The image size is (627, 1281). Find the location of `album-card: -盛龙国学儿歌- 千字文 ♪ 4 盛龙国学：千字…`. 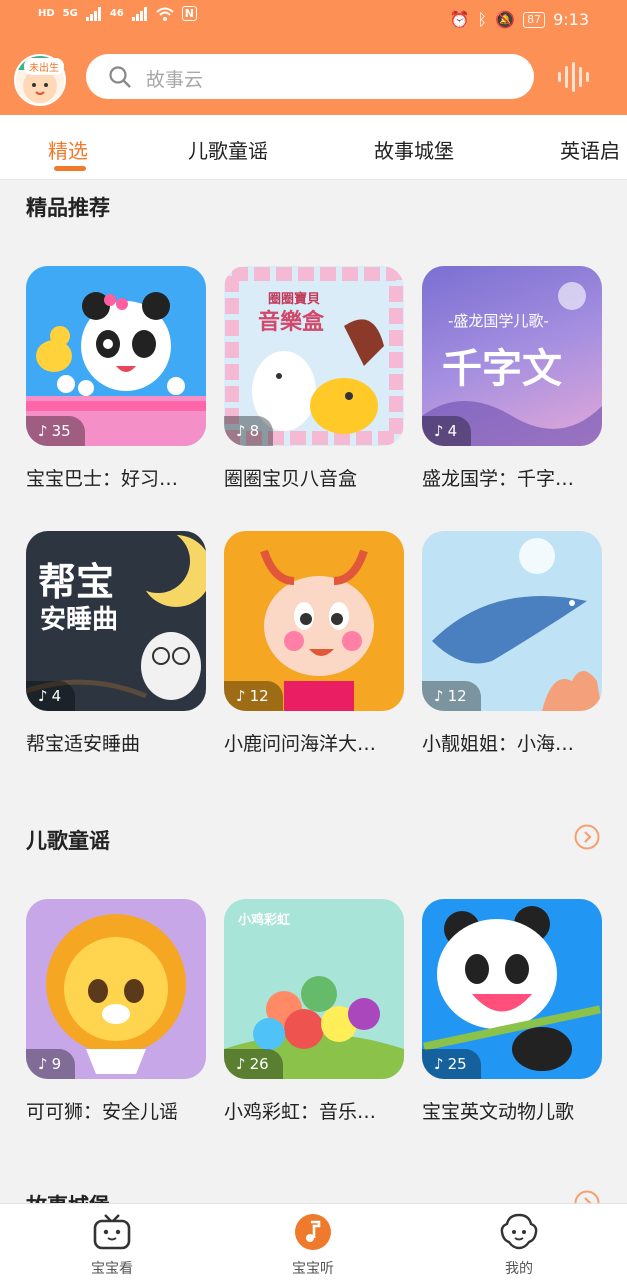

album-card: -盛龙国学儿歌- 千字文 ♪ 4 盛龙国学：千字… is located at coordinates (512, 378).